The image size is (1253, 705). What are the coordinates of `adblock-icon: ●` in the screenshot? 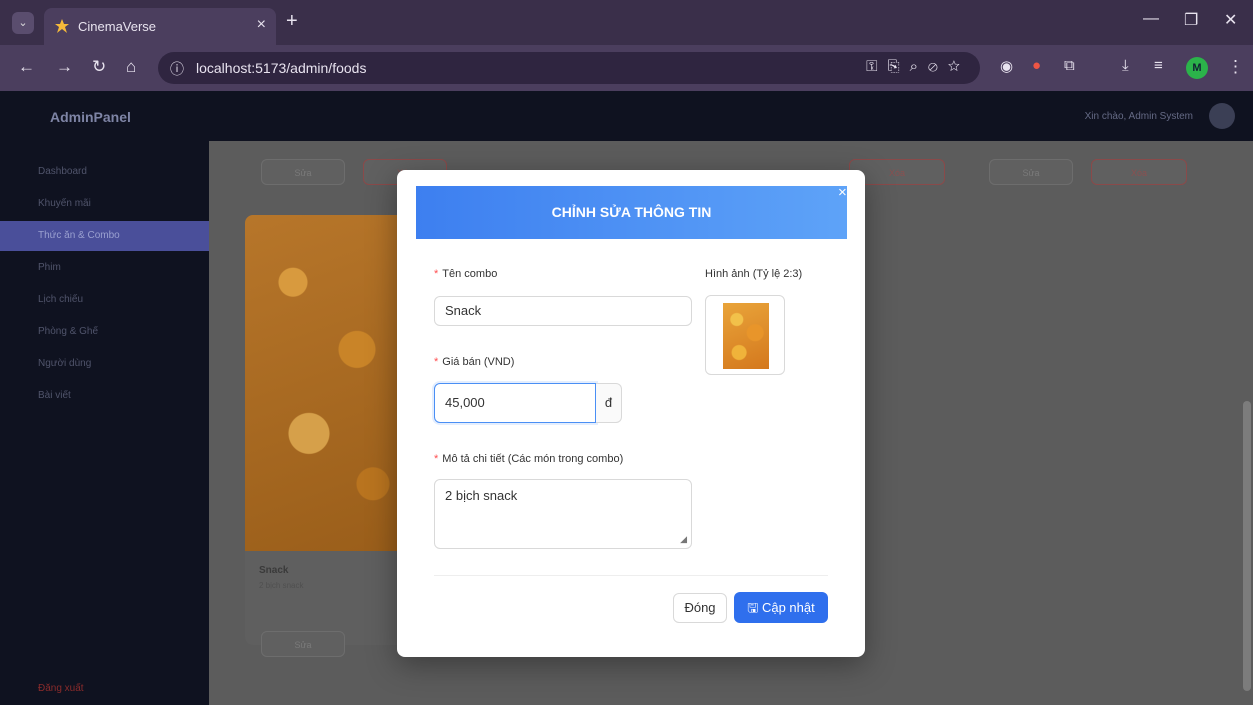 It's located at (1036, 65).